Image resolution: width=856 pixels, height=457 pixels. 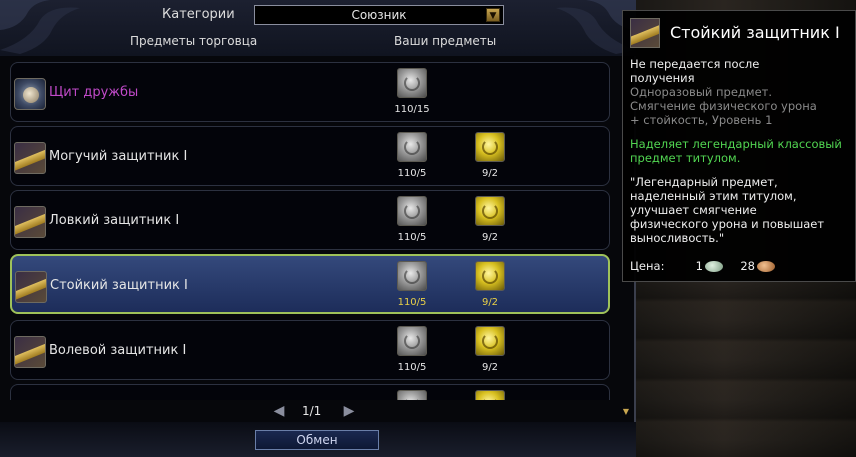 What do you see at coordinates (445, 41) in the screenshot?
I see `column-your-items: Ваши предметы` at bounding box center [445, 41].